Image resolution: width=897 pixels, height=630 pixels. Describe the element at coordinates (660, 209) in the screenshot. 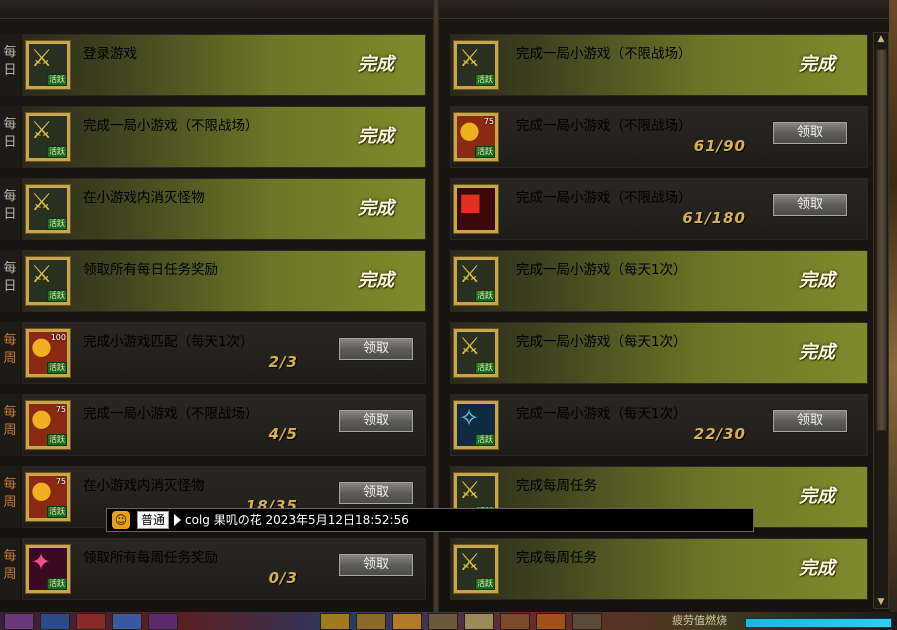

I see `task-row: ■ 完成一局小游戏（不限战场） 61/180 领取` at that location.